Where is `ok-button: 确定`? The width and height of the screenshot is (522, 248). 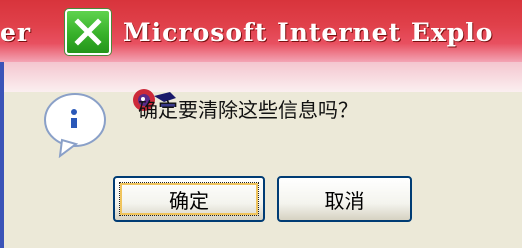
ok-button: 确定 is located at coordinates (189, 199).